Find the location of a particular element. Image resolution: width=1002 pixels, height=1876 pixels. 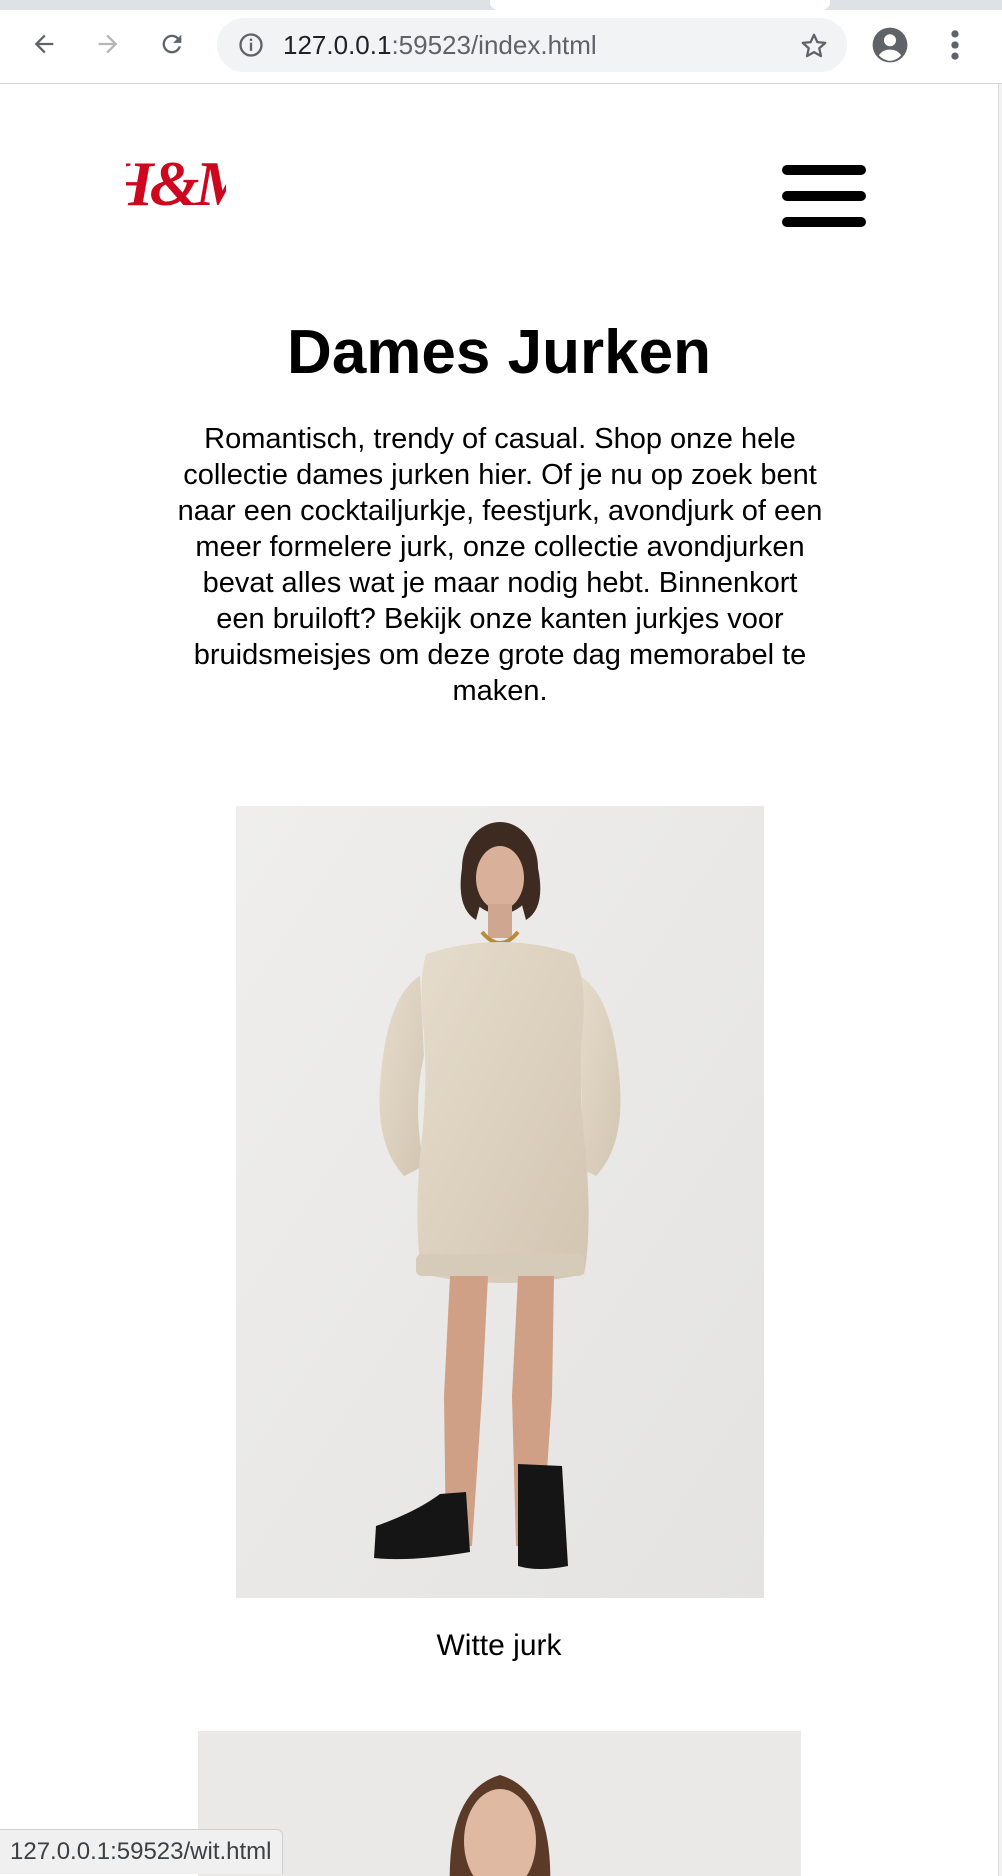

active-tab is located at coordinates (660, 5).